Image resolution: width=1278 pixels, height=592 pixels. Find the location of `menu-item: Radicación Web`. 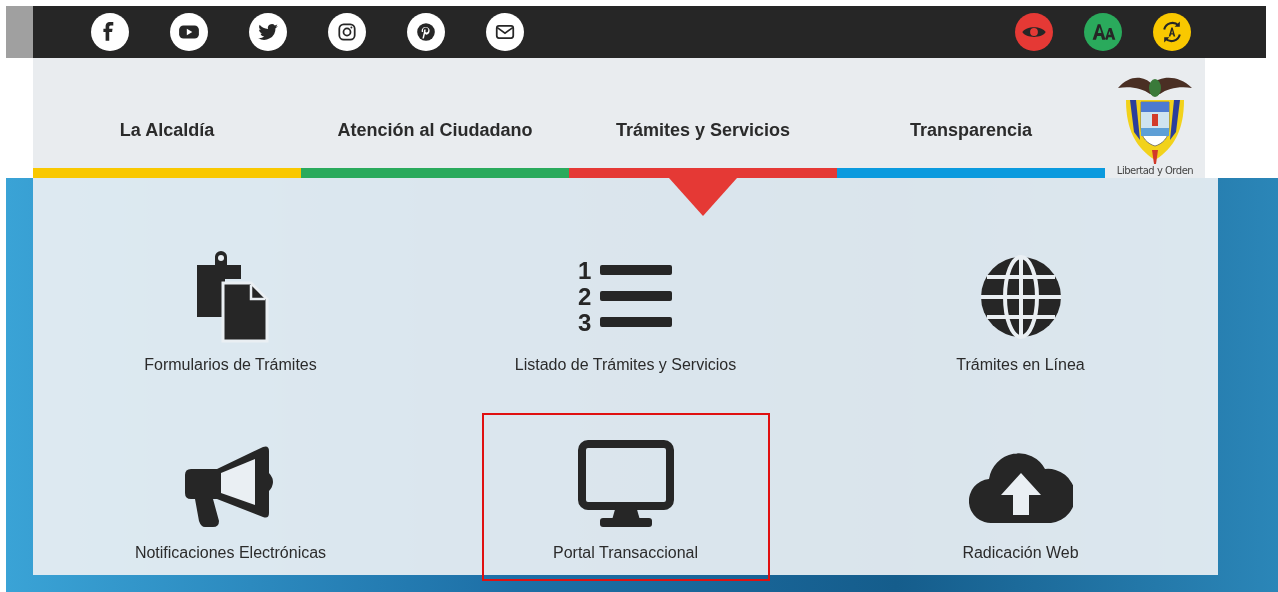

menu-item: Radicación Web is located at coordinates (1020, 497).